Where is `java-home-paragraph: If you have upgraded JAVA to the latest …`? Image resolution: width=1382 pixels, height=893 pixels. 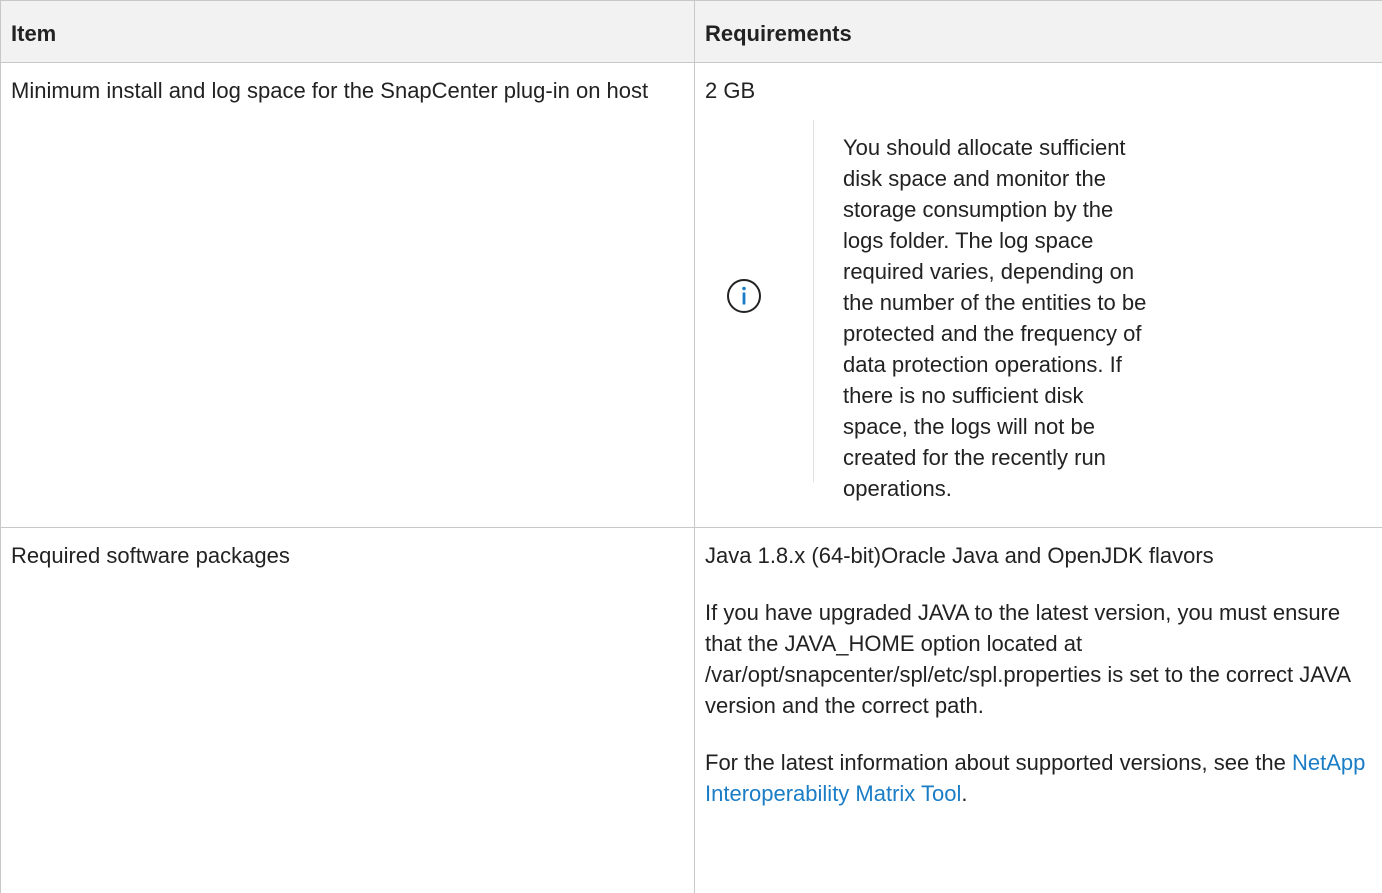 java-home-paragraph: If you have upgraded JAVA to the latest … is located at coordinates (1038, 659).